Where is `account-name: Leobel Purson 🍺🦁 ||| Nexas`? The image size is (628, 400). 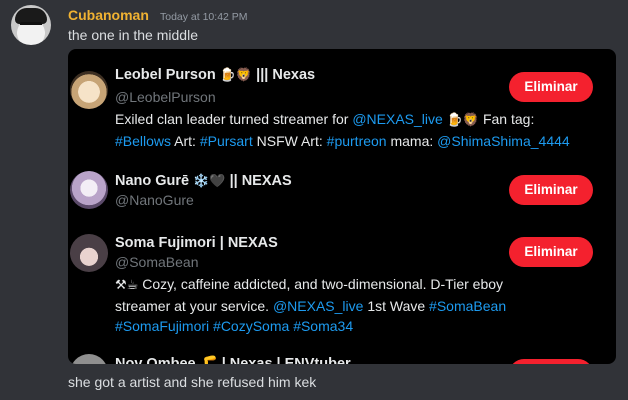 account-name: Leobel Purson 🍺🦁 ||| Nexas is located at coordinates (215, 75).